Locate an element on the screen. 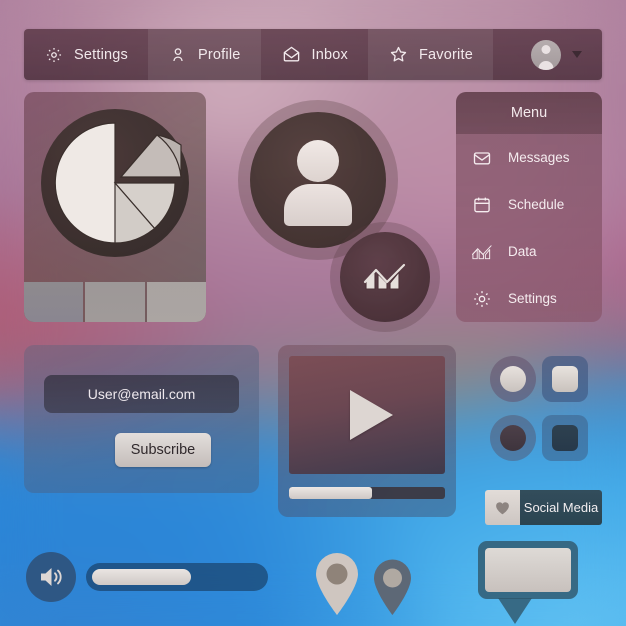 The width and height of the screenshot is (626, 626). map-pin-dark is located at coordinates (392, 586).